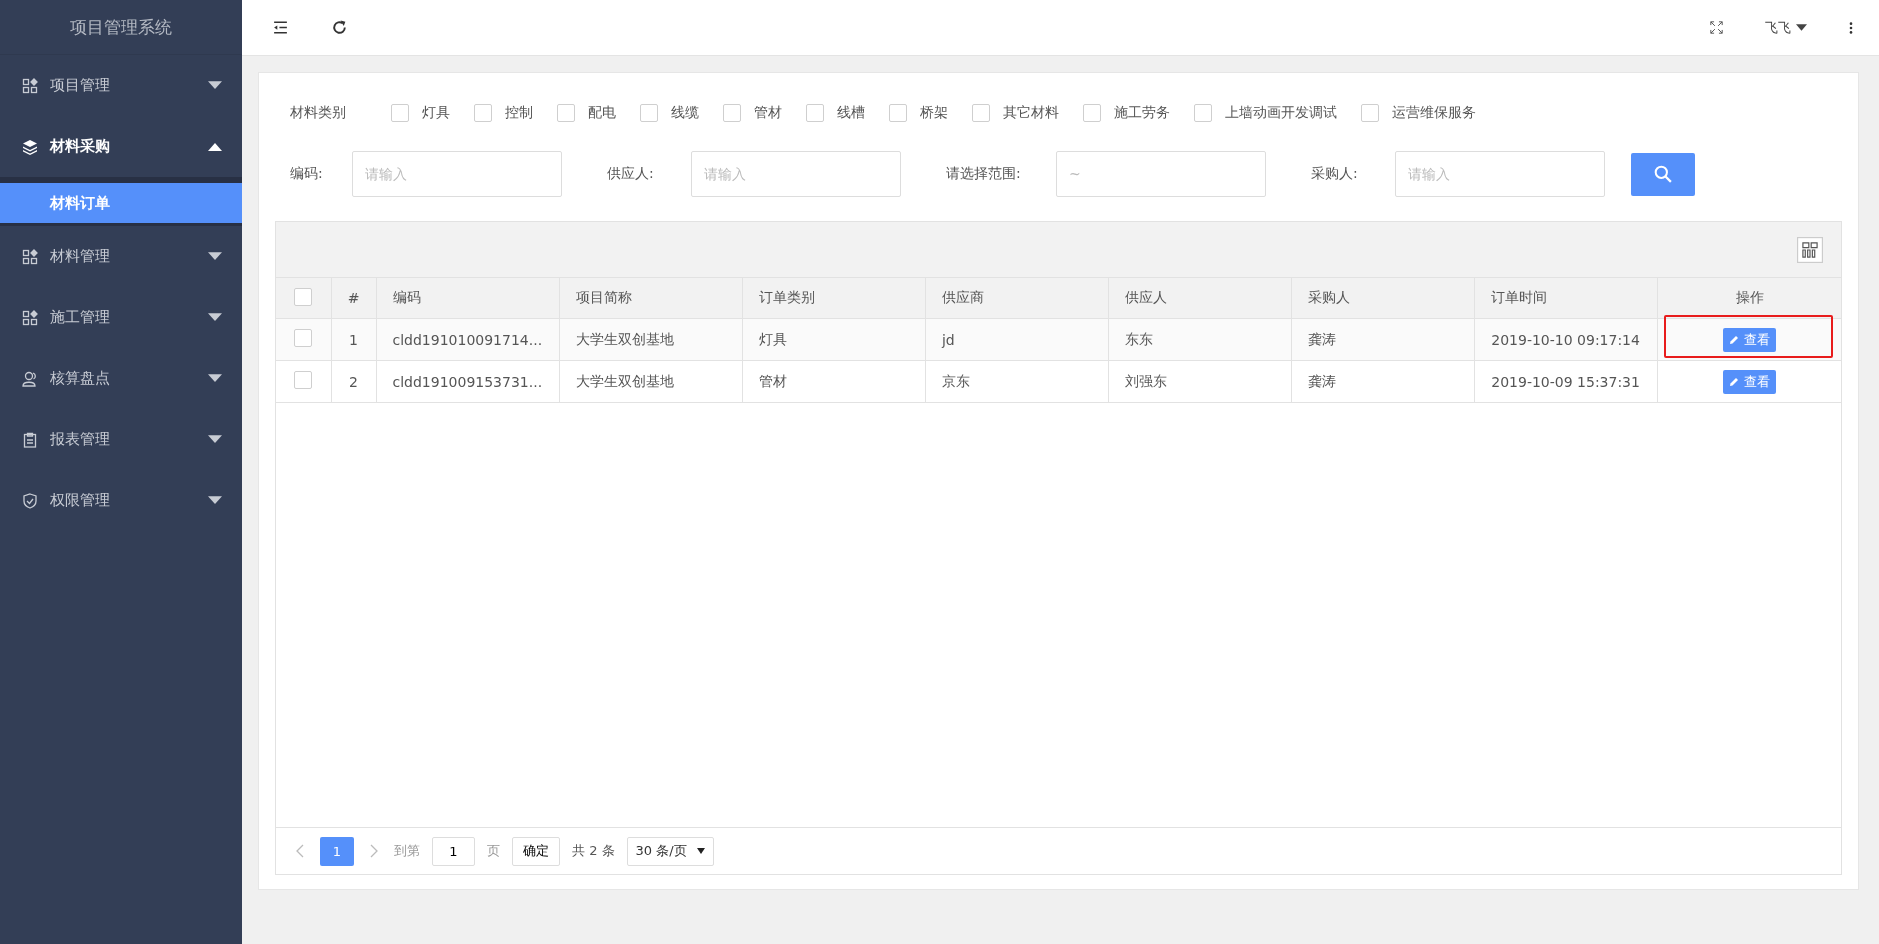 The height and width of the screenshot is (944, 1879). Describe the element at coordinates (1565, 381) in the screenshot. I see `table-cell: 2019-10-09 15:37:31` at that location.